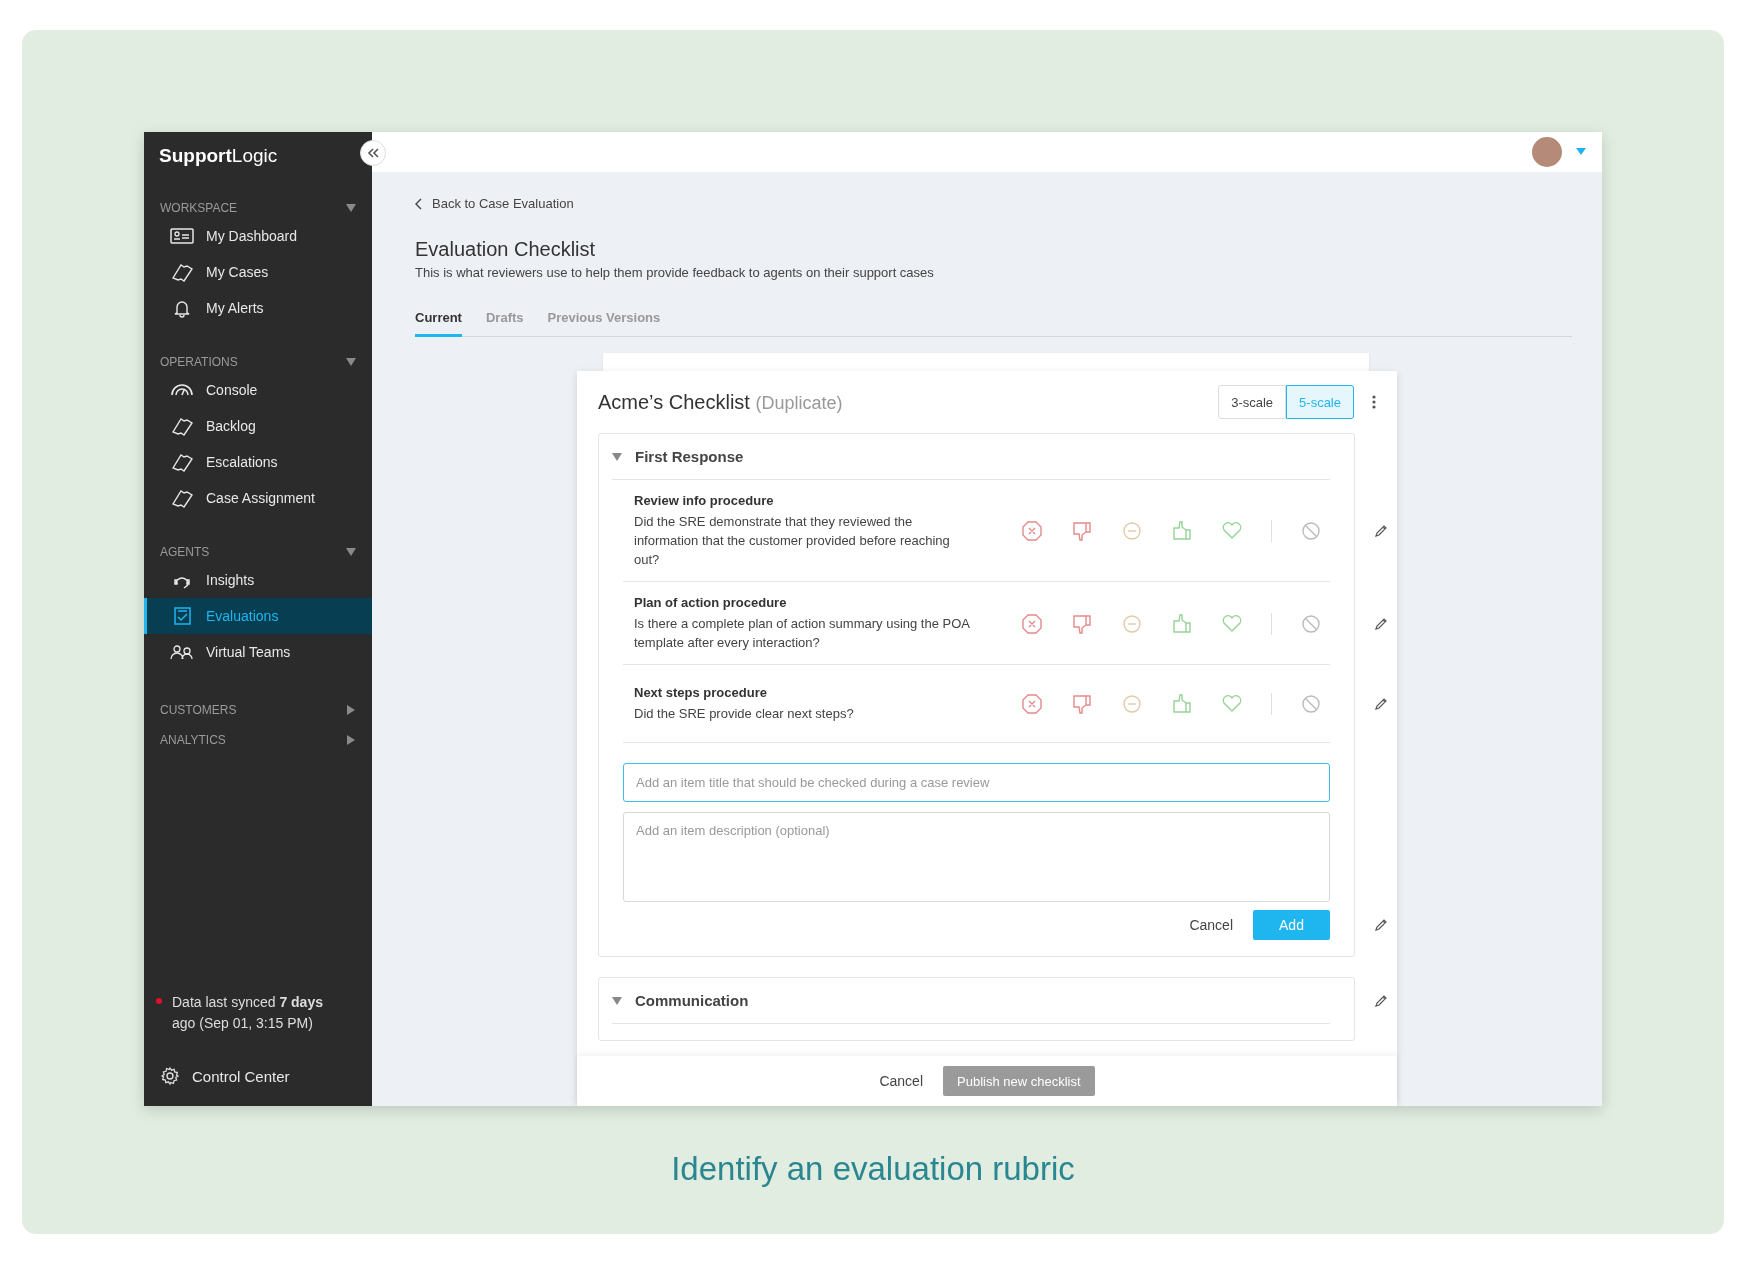 This screenshot has width=1746, height=1262. I want to click on item-description: Did the SRE provide clear next steps?, so click(744, 714).